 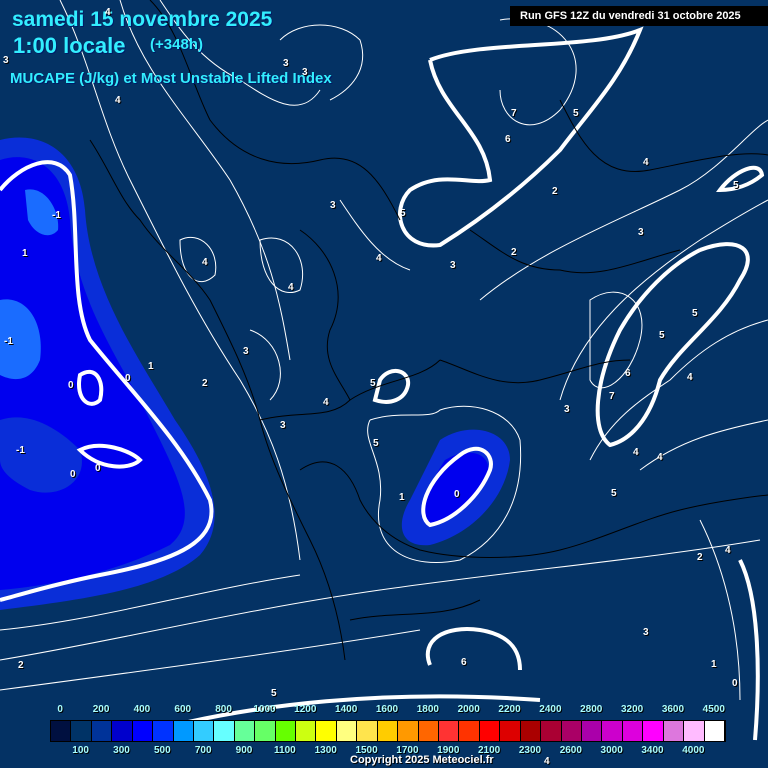 I want to click on legend-label: 400, so click(x=142, y=709).